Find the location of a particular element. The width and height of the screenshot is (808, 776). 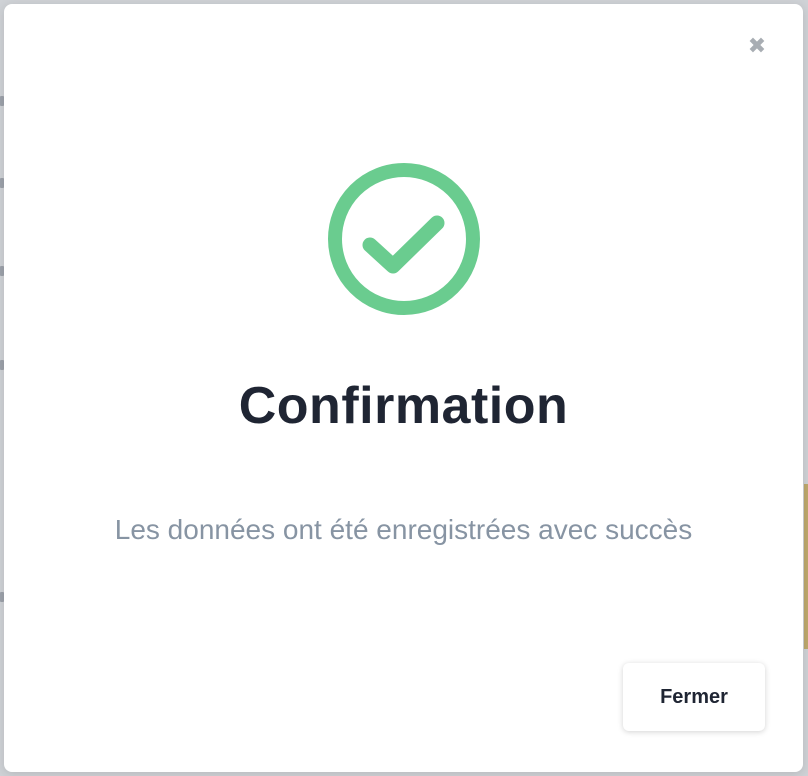

success-checkmark is located at coordinates (403, 244).